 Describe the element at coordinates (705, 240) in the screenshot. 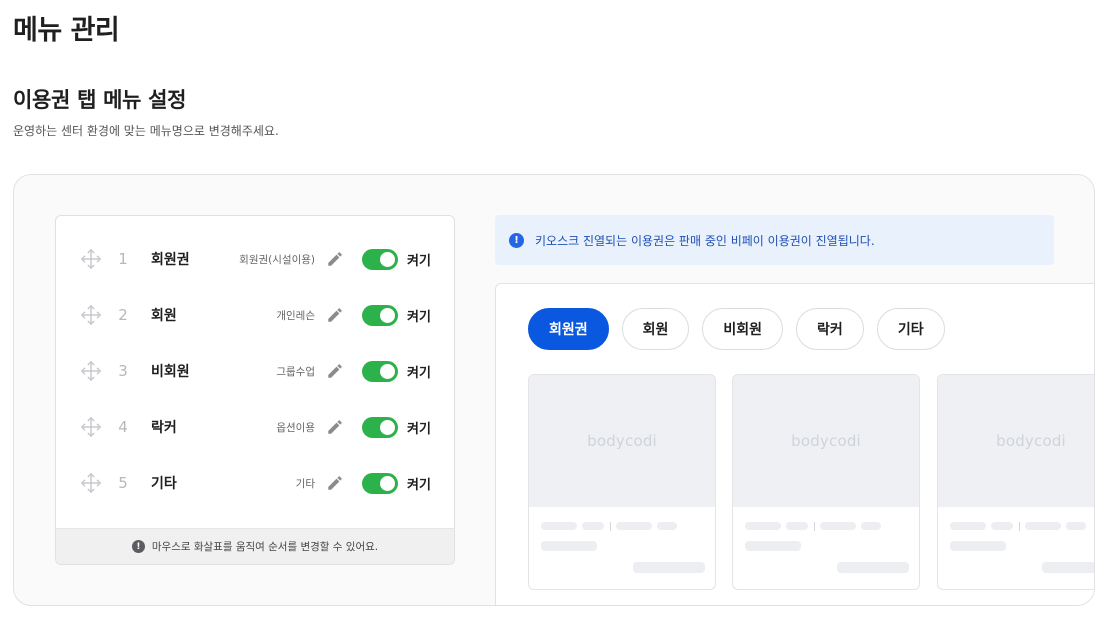

I see `info-banner-text: 키오스크 진열되는 이용권은 판매 중인 비페이 이용권이 진열됩니다.` at that location.